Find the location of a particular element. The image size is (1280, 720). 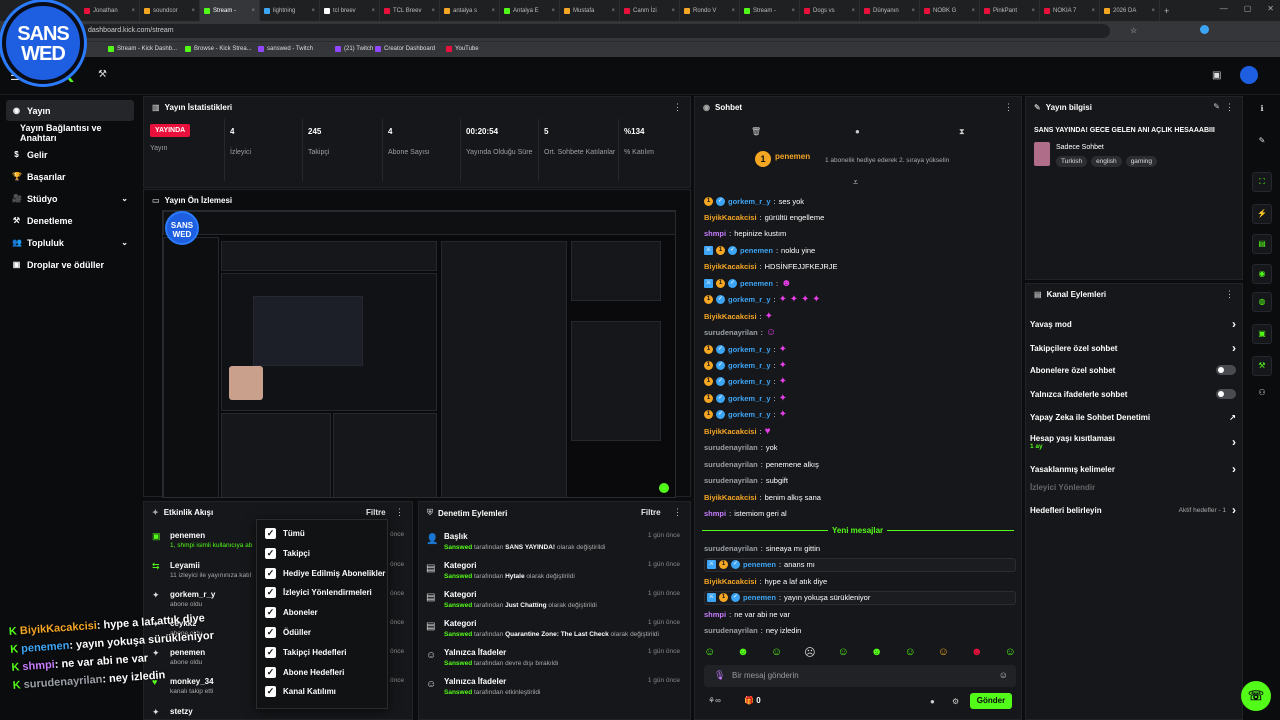

infinity-icon: ⚘∞ is located at coordinates (714, 700).